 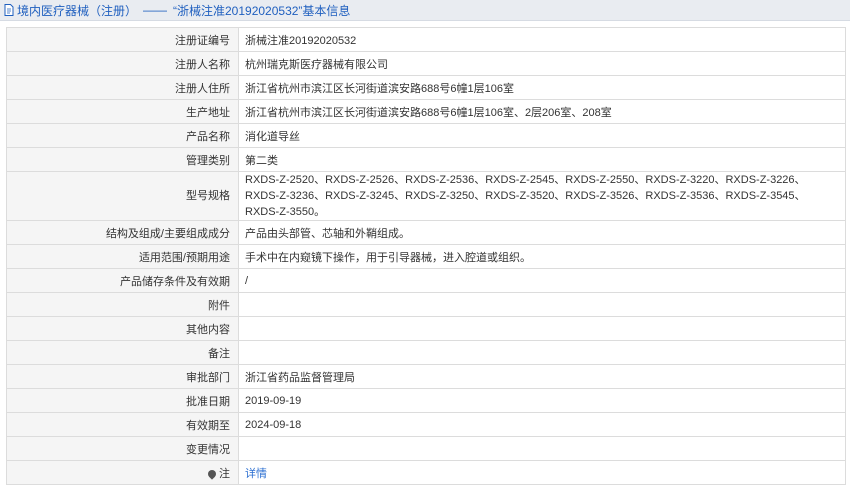 I want to click on row-value: 2024-09-18, so click(x=542, y=424).